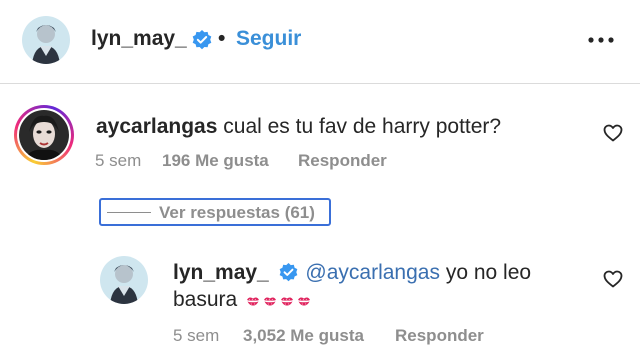 This screenshot has width=640, height=356. Describe the element at coordinates (242, 300) in the screenshot. I see `reply-body-line2: basura` at that location.